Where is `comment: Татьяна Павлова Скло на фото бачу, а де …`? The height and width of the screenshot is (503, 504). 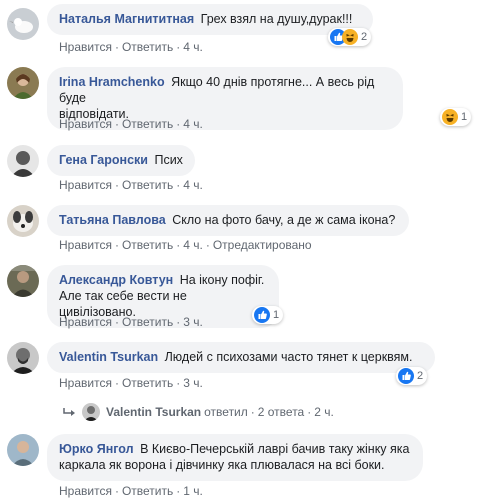
comment: Татьяна Павлова Скло на фото бачу, а де … is located at coordinates (252, 230).